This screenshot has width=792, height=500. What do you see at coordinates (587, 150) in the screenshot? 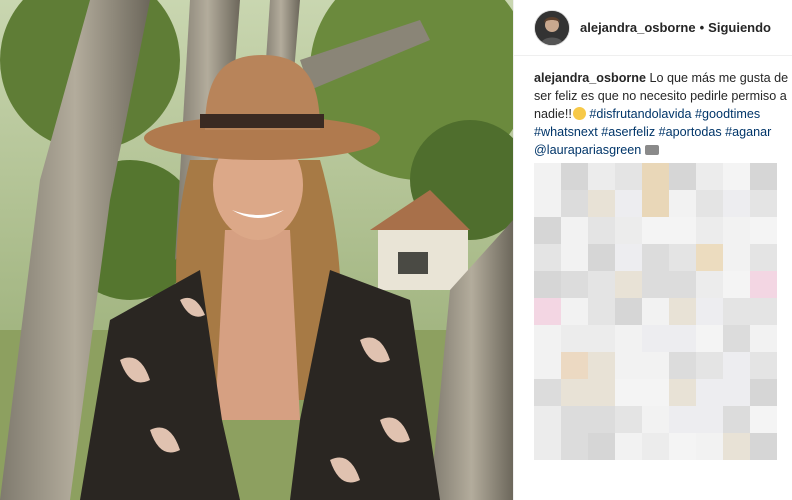
I see `mention-link: @laurapariasgreen` at bounding box center [587, 150].